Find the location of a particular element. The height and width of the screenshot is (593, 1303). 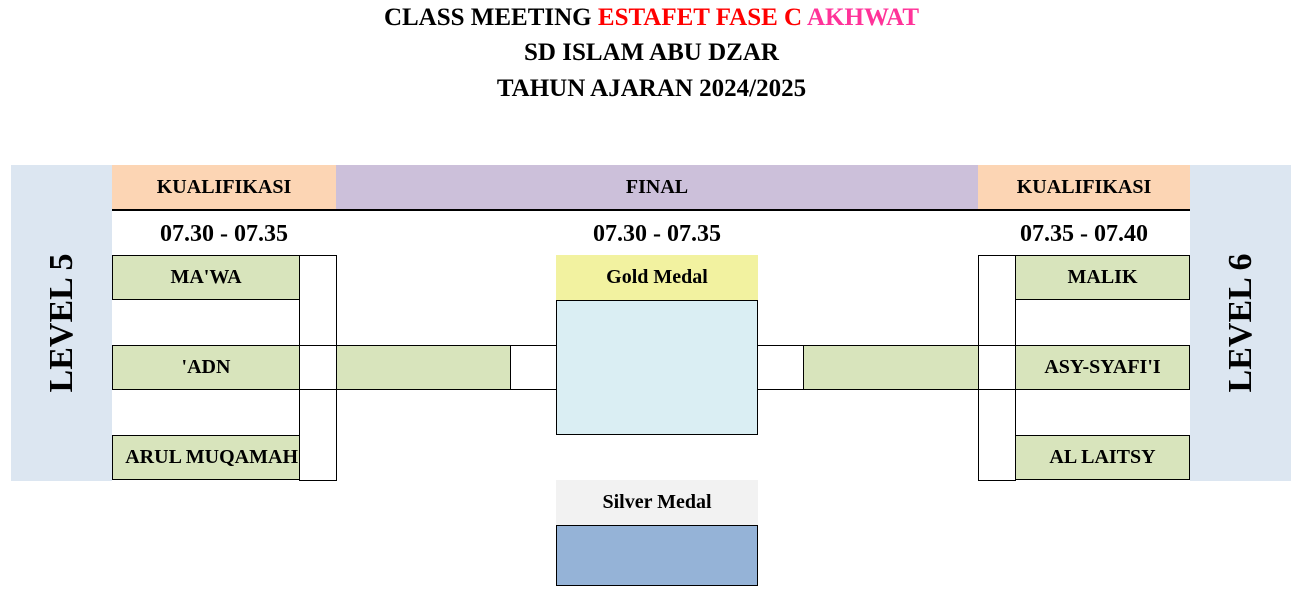

title-line-1: CLASS MEETING ESTAFET FASE C AKHWAT is located at coordinates (651, 18).